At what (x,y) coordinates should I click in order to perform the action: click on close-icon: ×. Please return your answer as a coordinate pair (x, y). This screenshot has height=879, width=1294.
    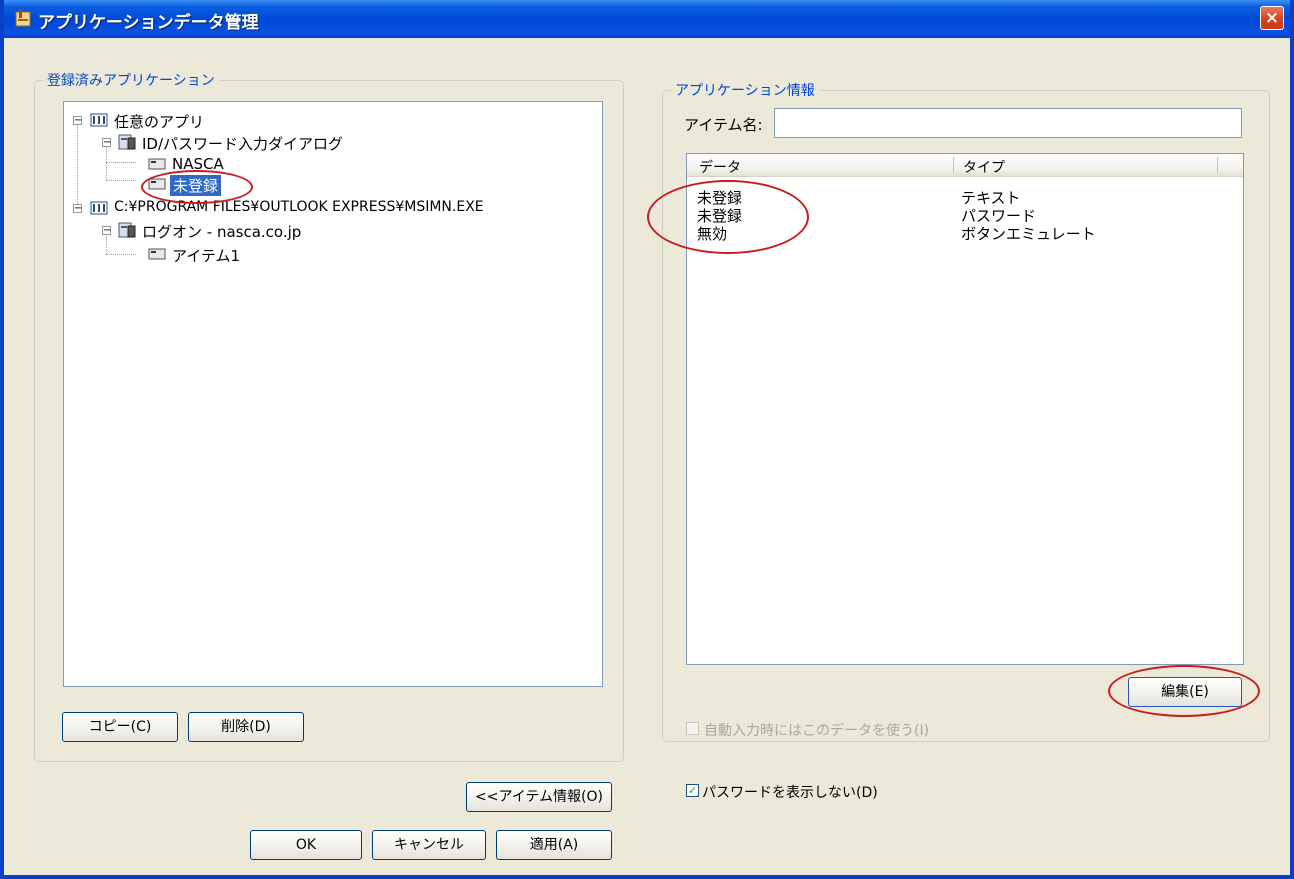
    Looking at the image, I should click on (1272, 18).